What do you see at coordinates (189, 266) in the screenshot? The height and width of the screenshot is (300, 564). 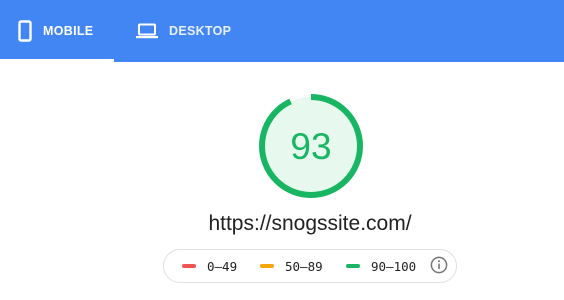 I see `legend-fail-swatch` at bounding box center [189, 266].